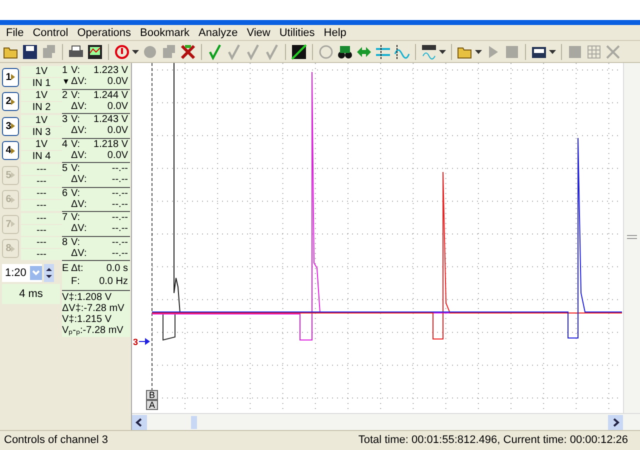  What do you see at coordinates (111, 95) in the screenshot?
I see `voltage-reading: 1.244 V` at bounding box center [111, 95].